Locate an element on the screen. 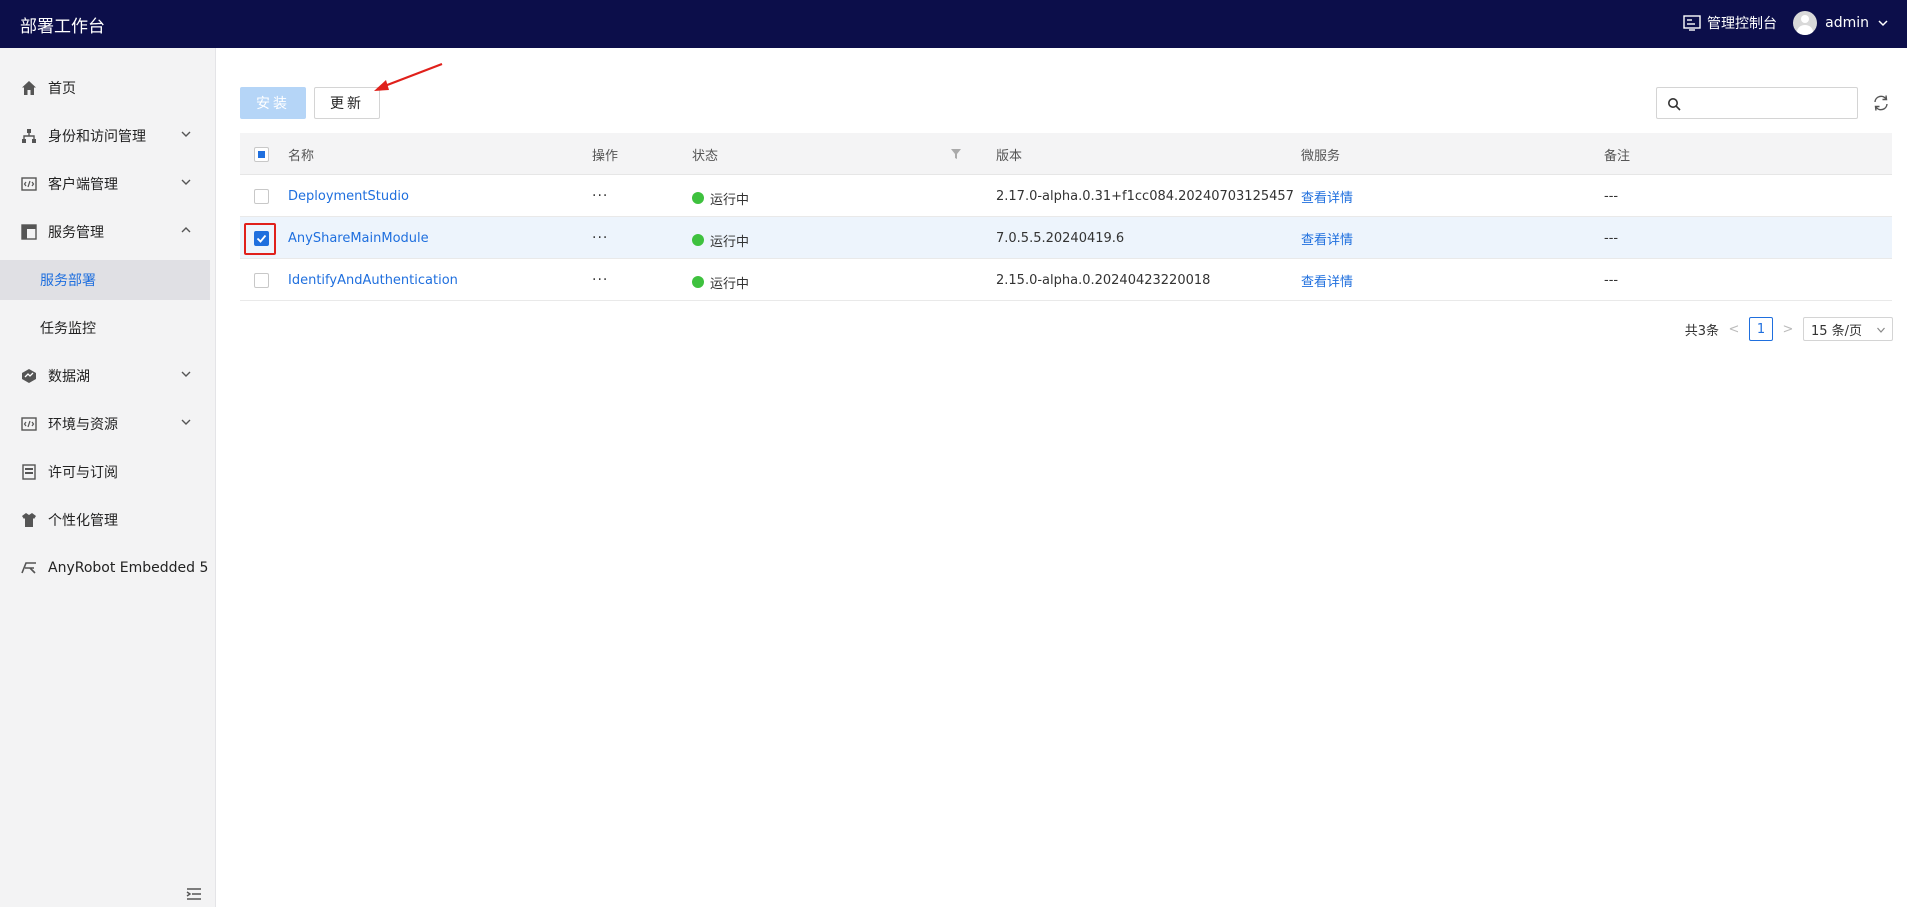  column-header-status: 状态 is located at coordinates (705, 156).